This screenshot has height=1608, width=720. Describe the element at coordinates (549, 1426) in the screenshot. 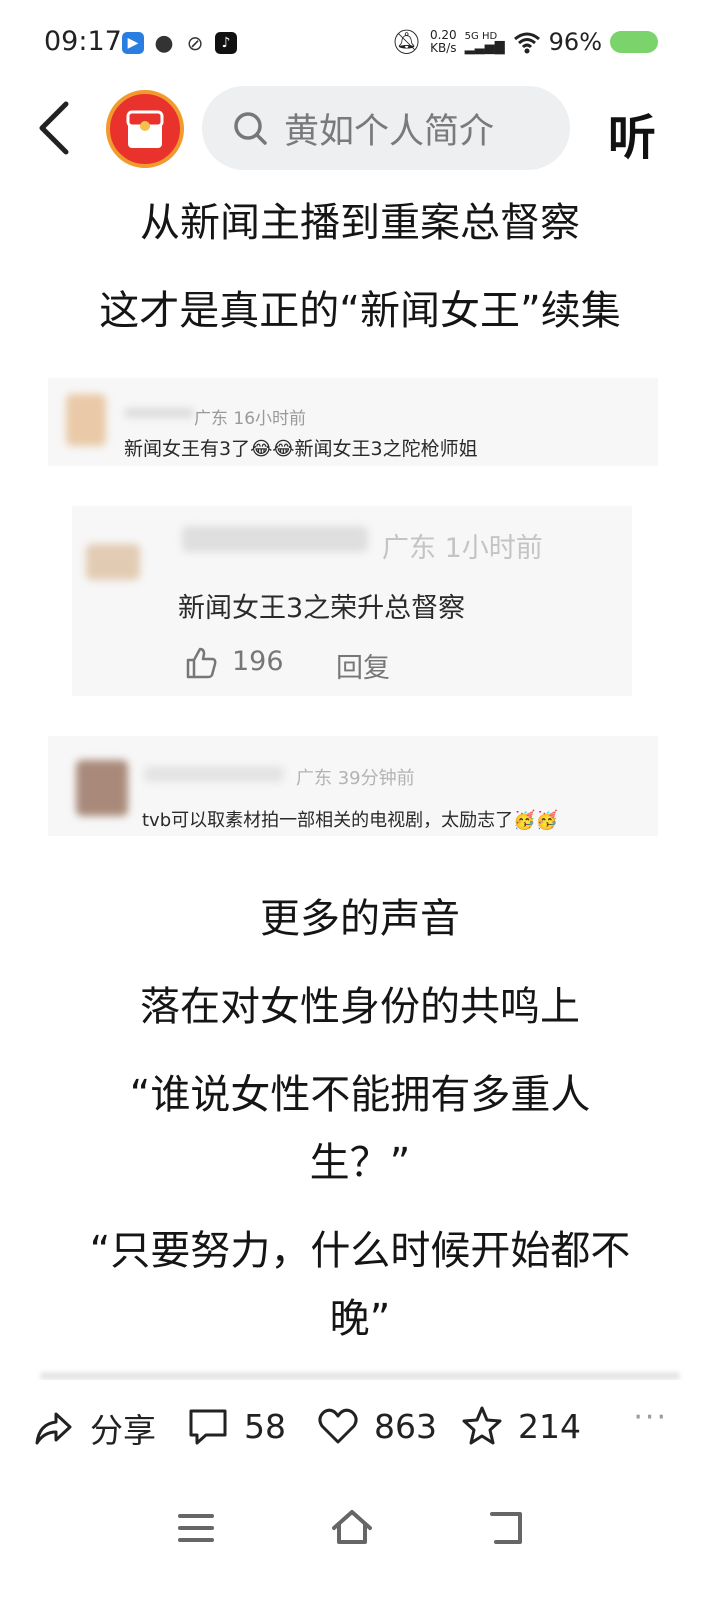

I see `favorite-count: 214` at that location.